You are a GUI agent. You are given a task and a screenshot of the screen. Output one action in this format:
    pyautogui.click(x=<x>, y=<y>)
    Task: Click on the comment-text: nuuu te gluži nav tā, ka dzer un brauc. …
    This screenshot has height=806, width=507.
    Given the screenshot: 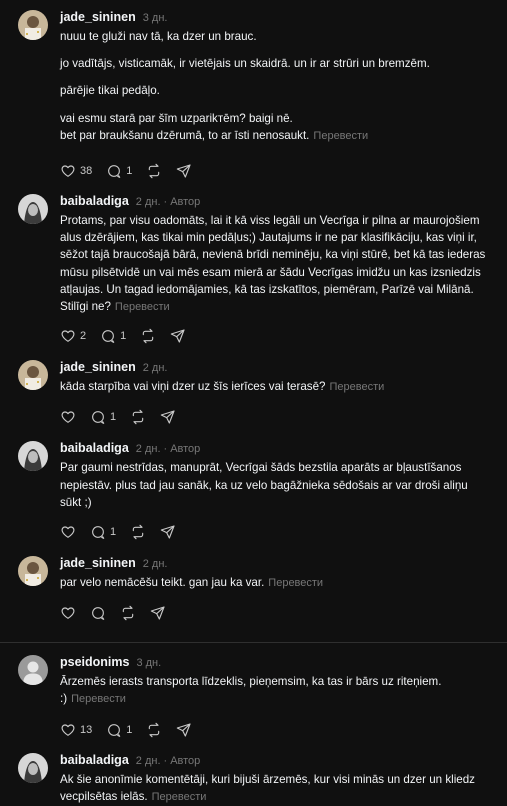 What is the action you would take?
    pyautogui.click(x=275, y=86)
    